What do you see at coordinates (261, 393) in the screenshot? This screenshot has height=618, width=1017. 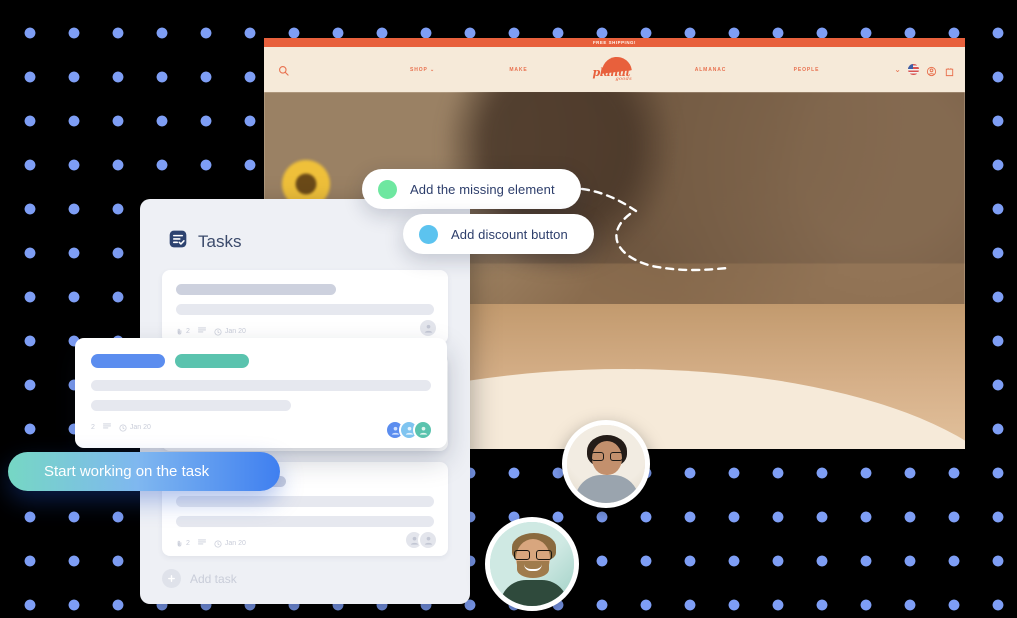 I see `floating-task-card: 2 Jan 20` at bounding box center [261, 393].